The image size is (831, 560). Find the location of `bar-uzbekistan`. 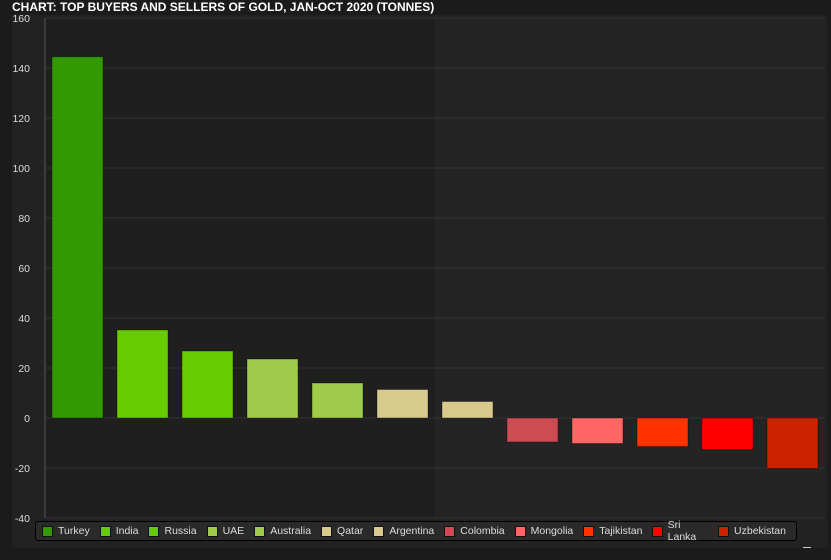

bar-uzbekistan is located at coordinates (792, 443).